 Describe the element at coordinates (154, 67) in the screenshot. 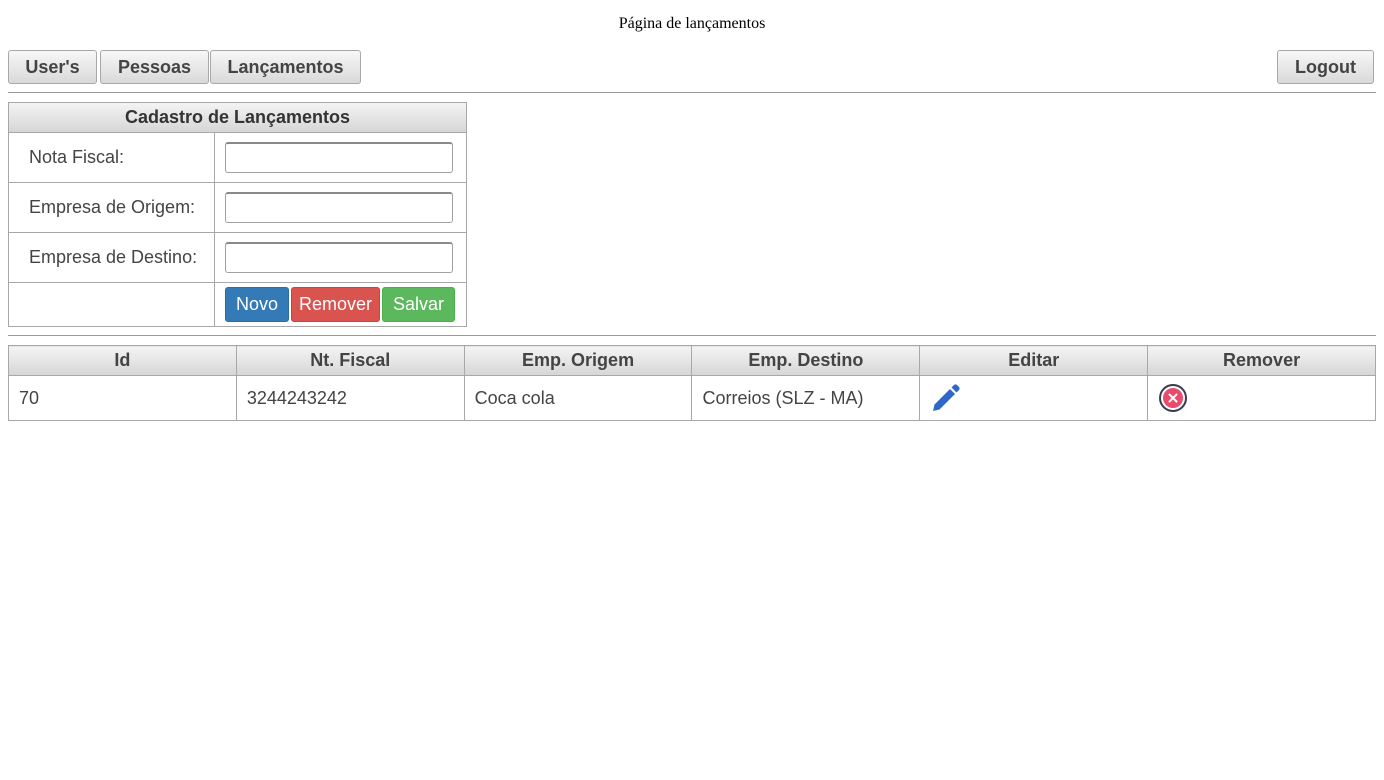

I see `menu-pessoas-button: Pessoas` at that location.